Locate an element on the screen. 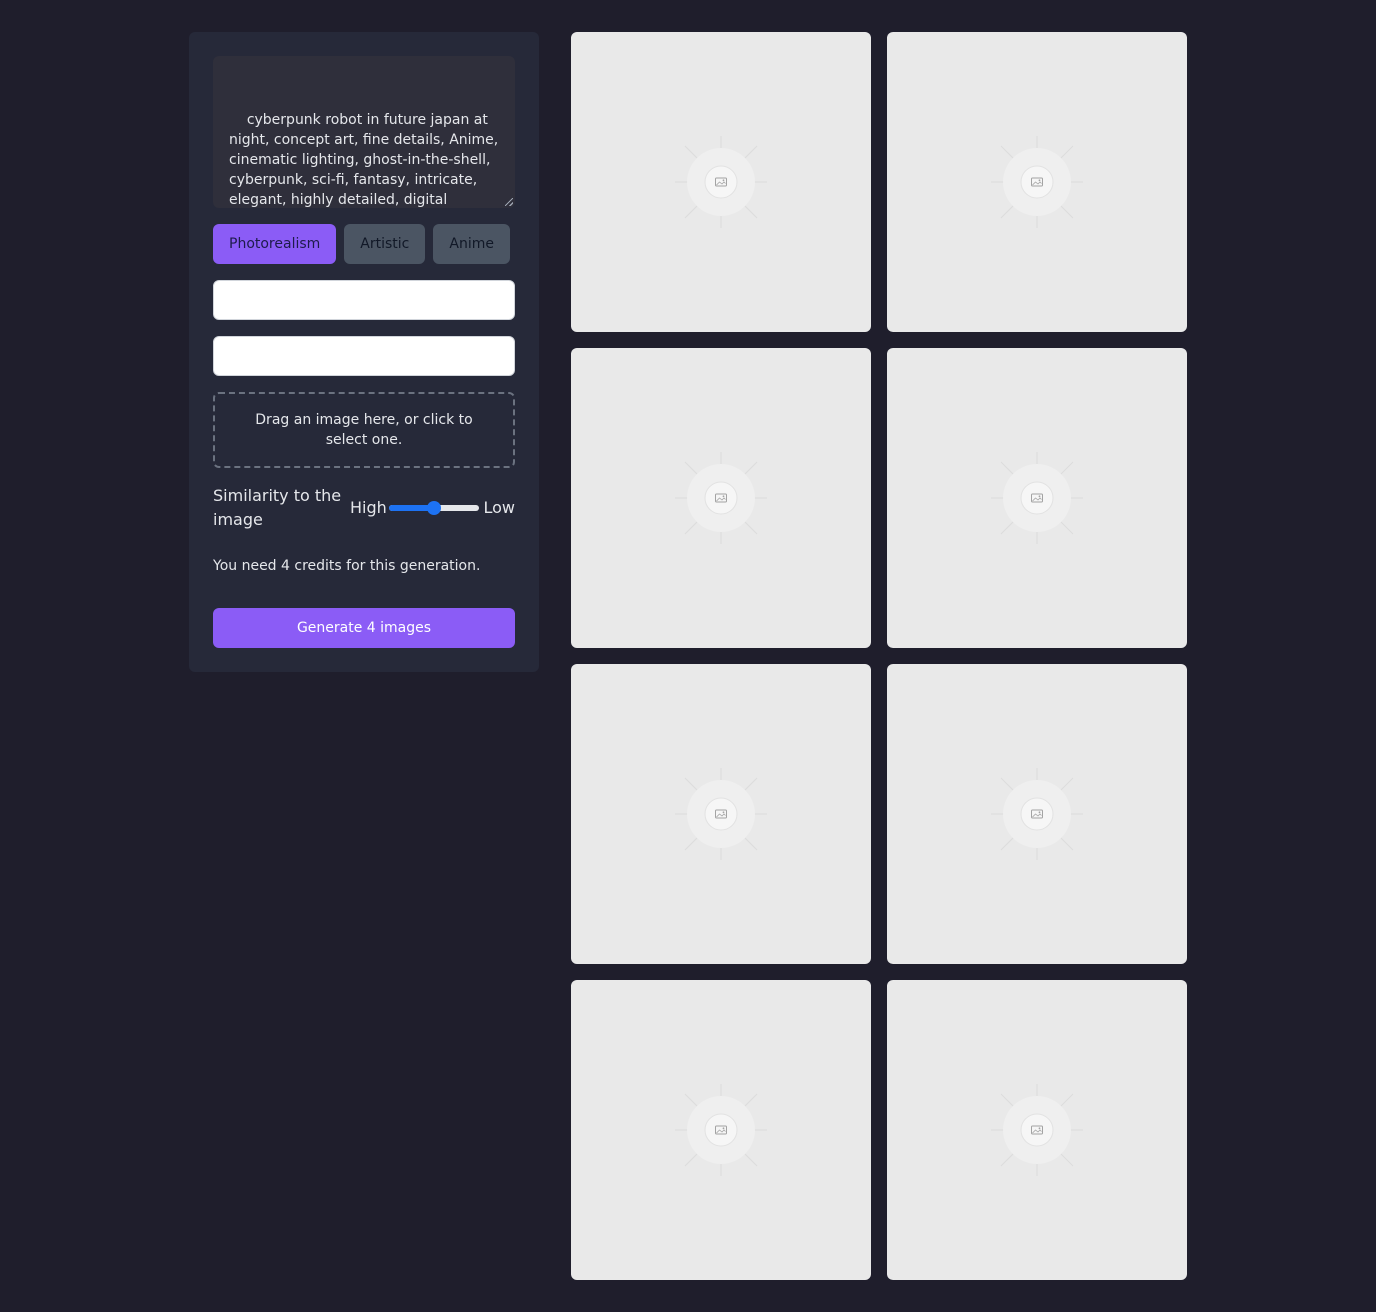 Image resolution: width=1376 pixels, height=1312 pixels. similarity-slider is located at coordinates (434, 508).